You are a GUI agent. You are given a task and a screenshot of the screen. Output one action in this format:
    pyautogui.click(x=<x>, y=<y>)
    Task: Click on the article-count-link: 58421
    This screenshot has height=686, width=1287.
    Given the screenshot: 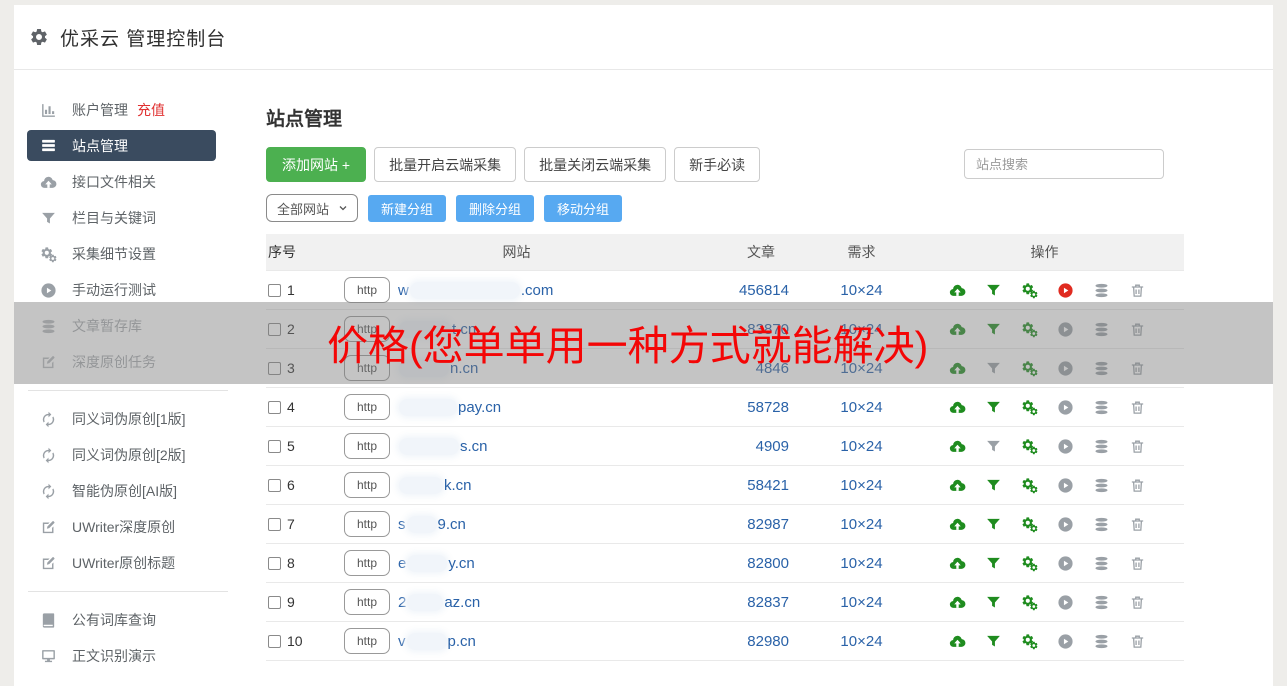 What is the action you would take?
    pyautogui.click(x=739, y=485)
    